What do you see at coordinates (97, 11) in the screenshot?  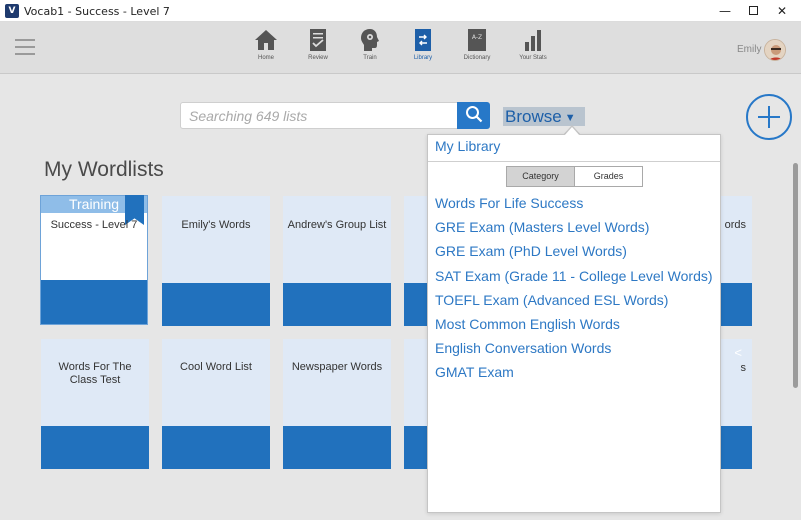 I see `window-title: Vocab1 - Success - Level 7` at bounding box center [97, 11].